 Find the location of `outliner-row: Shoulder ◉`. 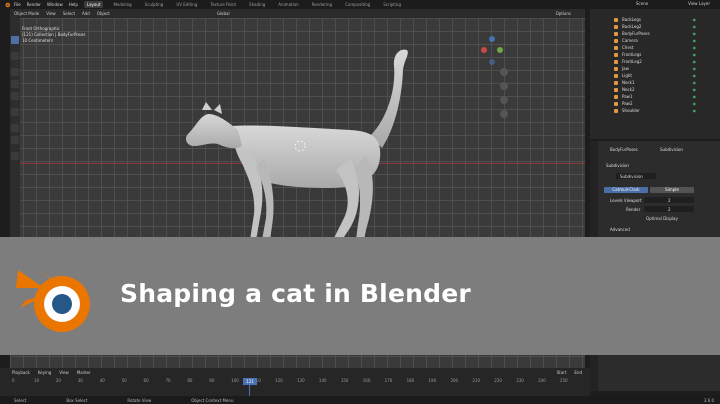

outliner-row: Shoulder ◉ is located at coordinates (655, 110).